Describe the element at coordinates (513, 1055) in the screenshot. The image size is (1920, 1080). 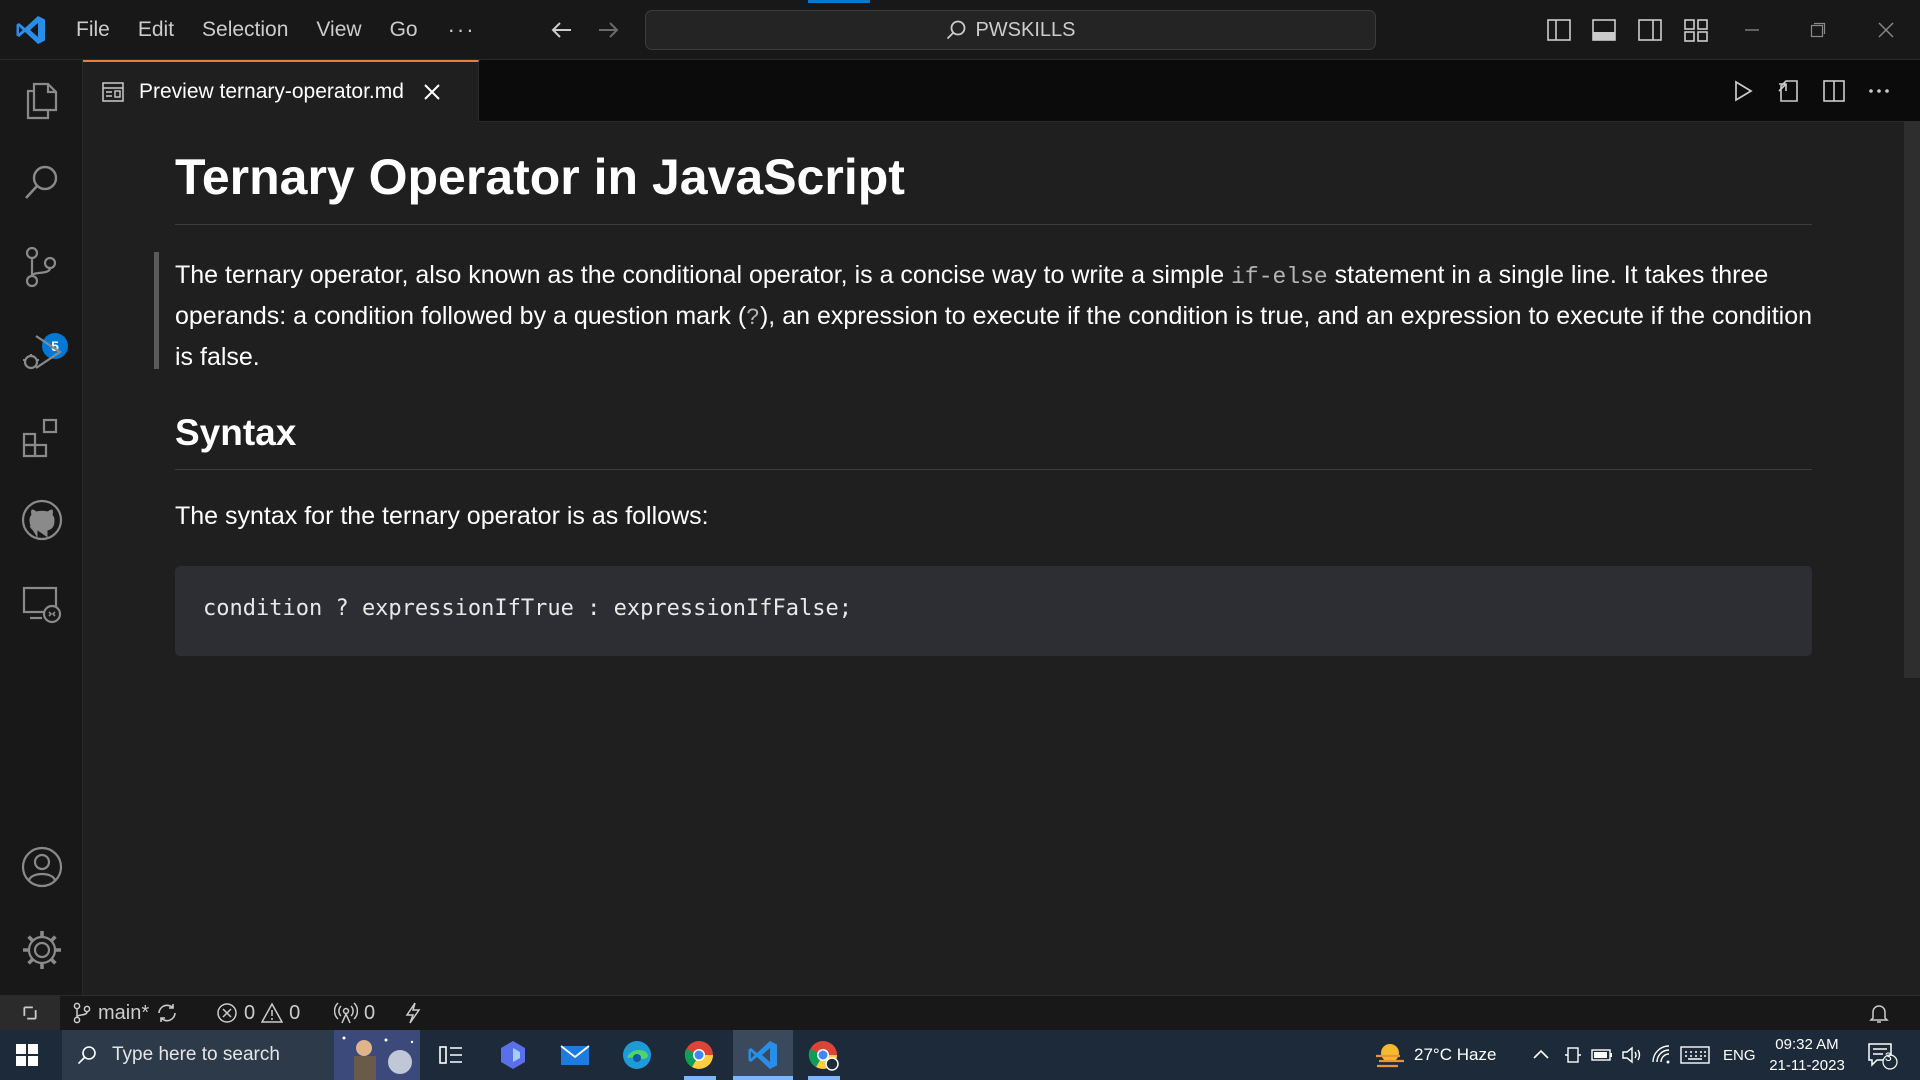
I see `copilot-icon` at that location.